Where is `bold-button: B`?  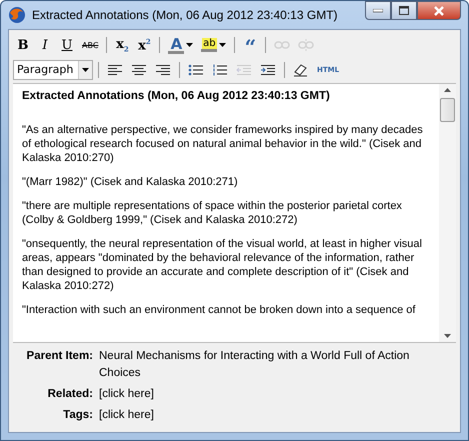
bold-button: B is located at coordinates (23, 45).